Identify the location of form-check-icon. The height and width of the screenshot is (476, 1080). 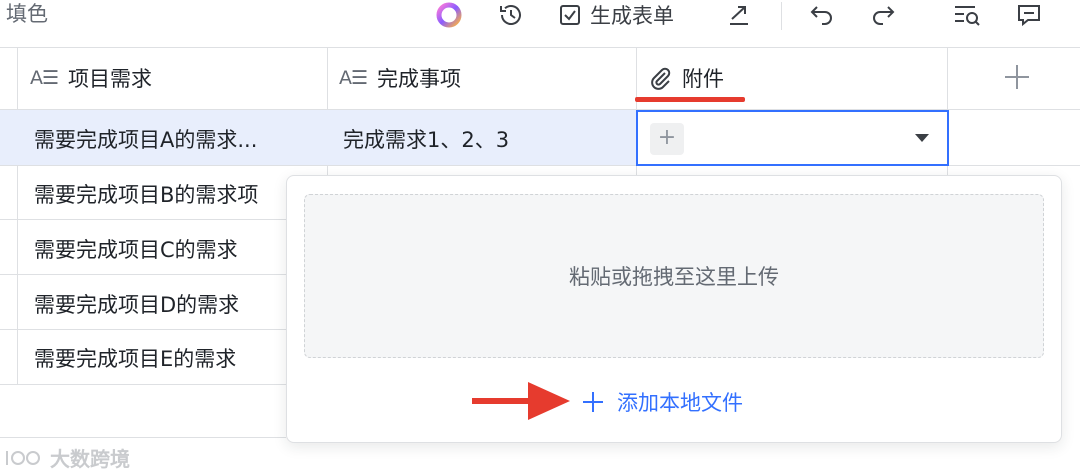
(570, 15).